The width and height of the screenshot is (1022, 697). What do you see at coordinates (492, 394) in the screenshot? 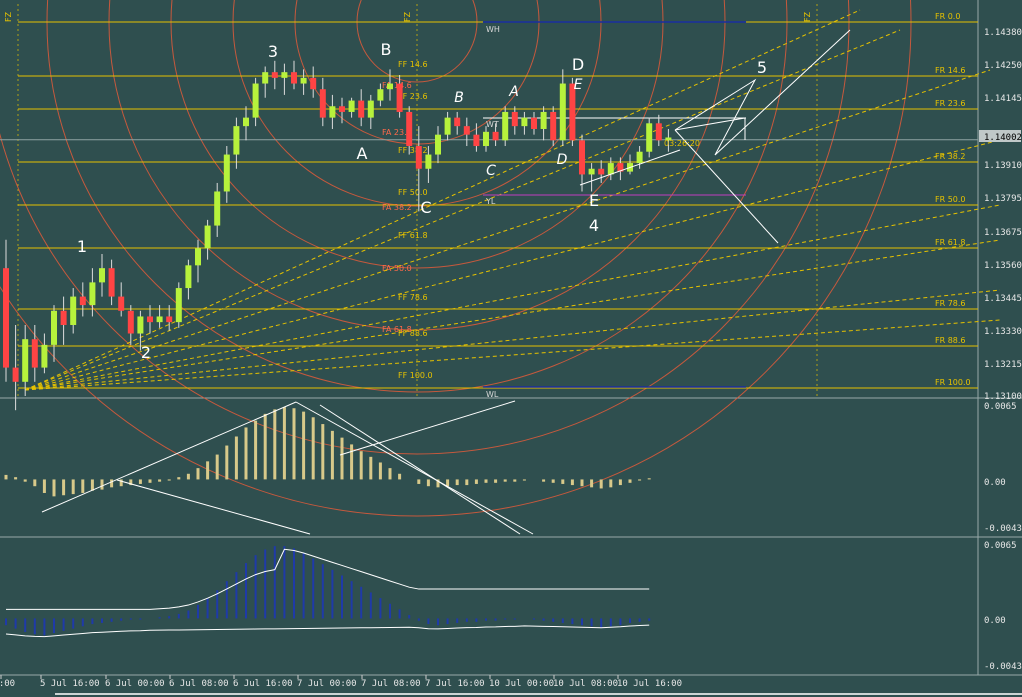
I see `level-tag: WL` at bounding box center [492, 394].